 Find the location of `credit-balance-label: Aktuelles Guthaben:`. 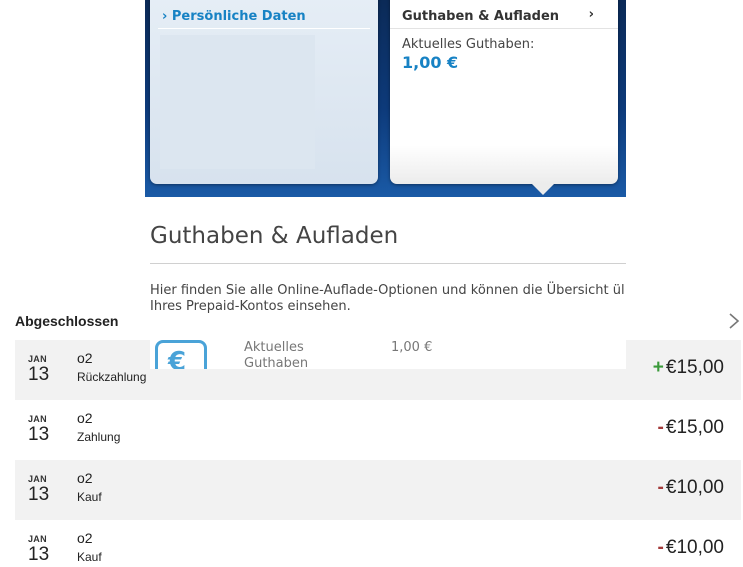

credit-balance-label: Aktuelles Guthaben: is located at coordinates (468, 44).